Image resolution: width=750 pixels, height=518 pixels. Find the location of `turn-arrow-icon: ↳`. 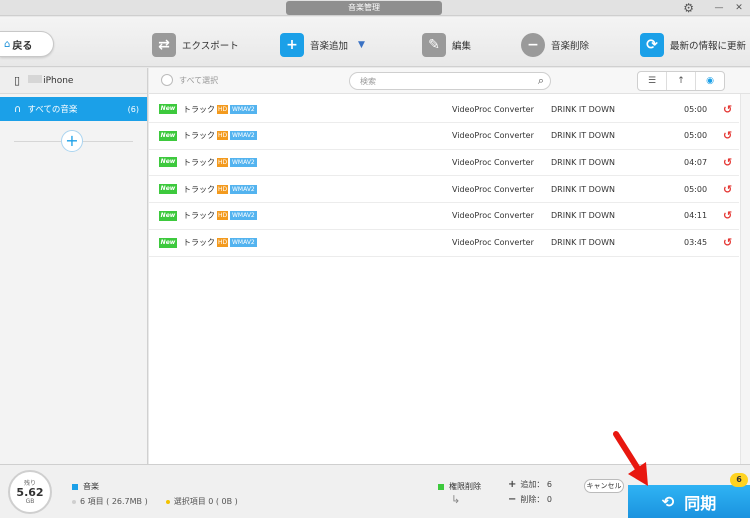

turn-arrow-icon: ↳ is located at coordinates (456, 499).